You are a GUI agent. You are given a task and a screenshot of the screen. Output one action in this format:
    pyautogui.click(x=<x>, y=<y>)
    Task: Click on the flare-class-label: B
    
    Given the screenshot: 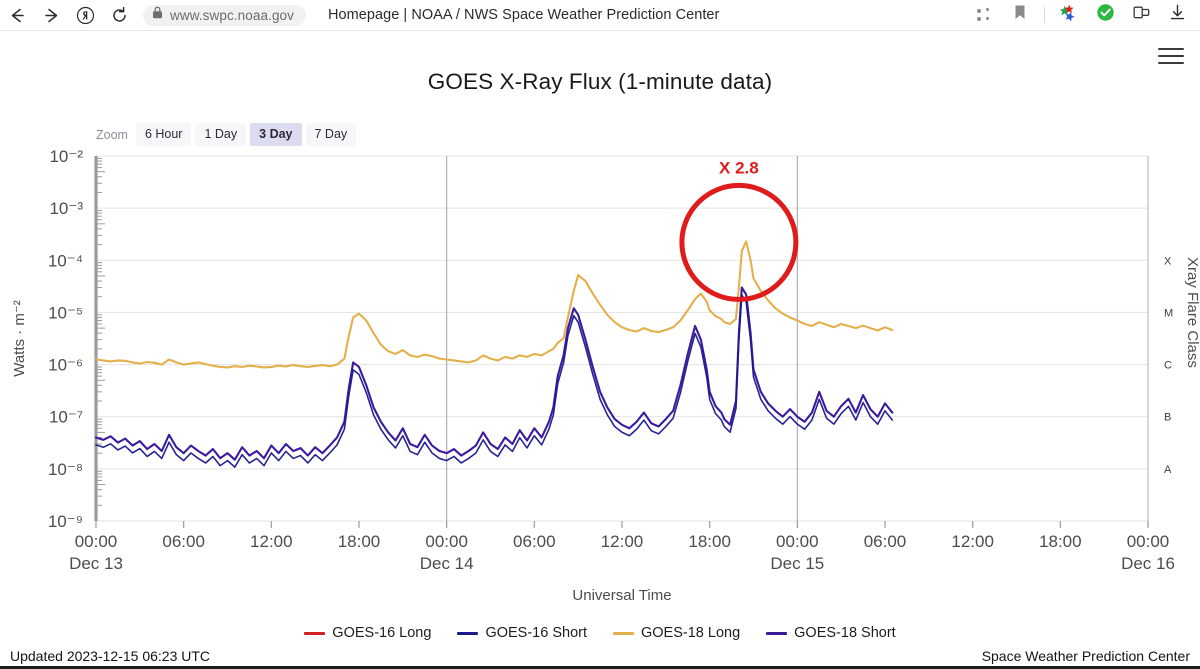 What is the action you would take?
    pyautogui.click(x=1167, y=418)
    